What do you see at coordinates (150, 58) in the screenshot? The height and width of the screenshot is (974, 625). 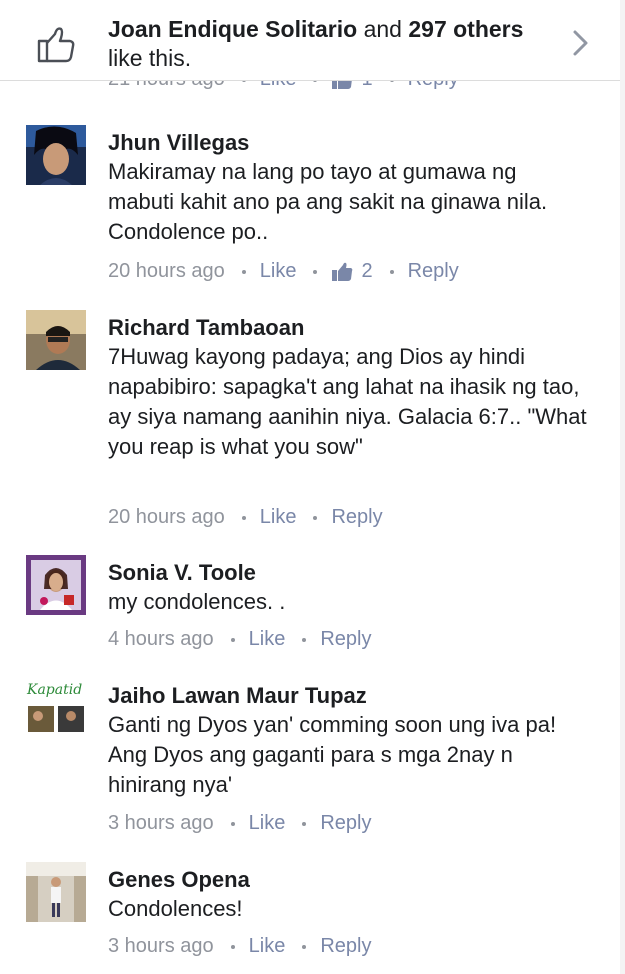 I see `likes-line2: like this.` at bounding box center [150, 58].